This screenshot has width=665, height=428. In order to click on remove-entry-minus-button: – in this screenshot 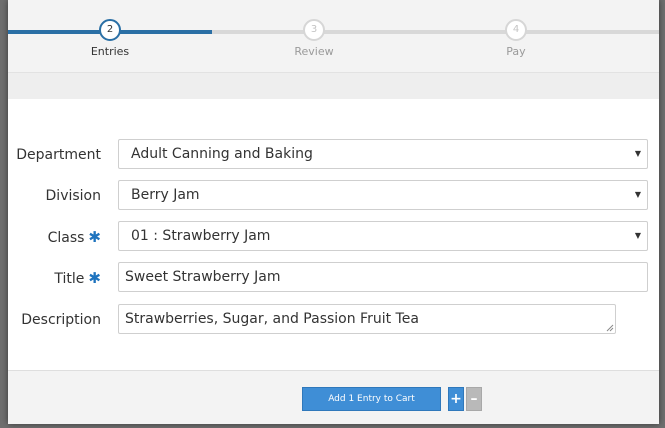, I will do `click(474, 399)`.